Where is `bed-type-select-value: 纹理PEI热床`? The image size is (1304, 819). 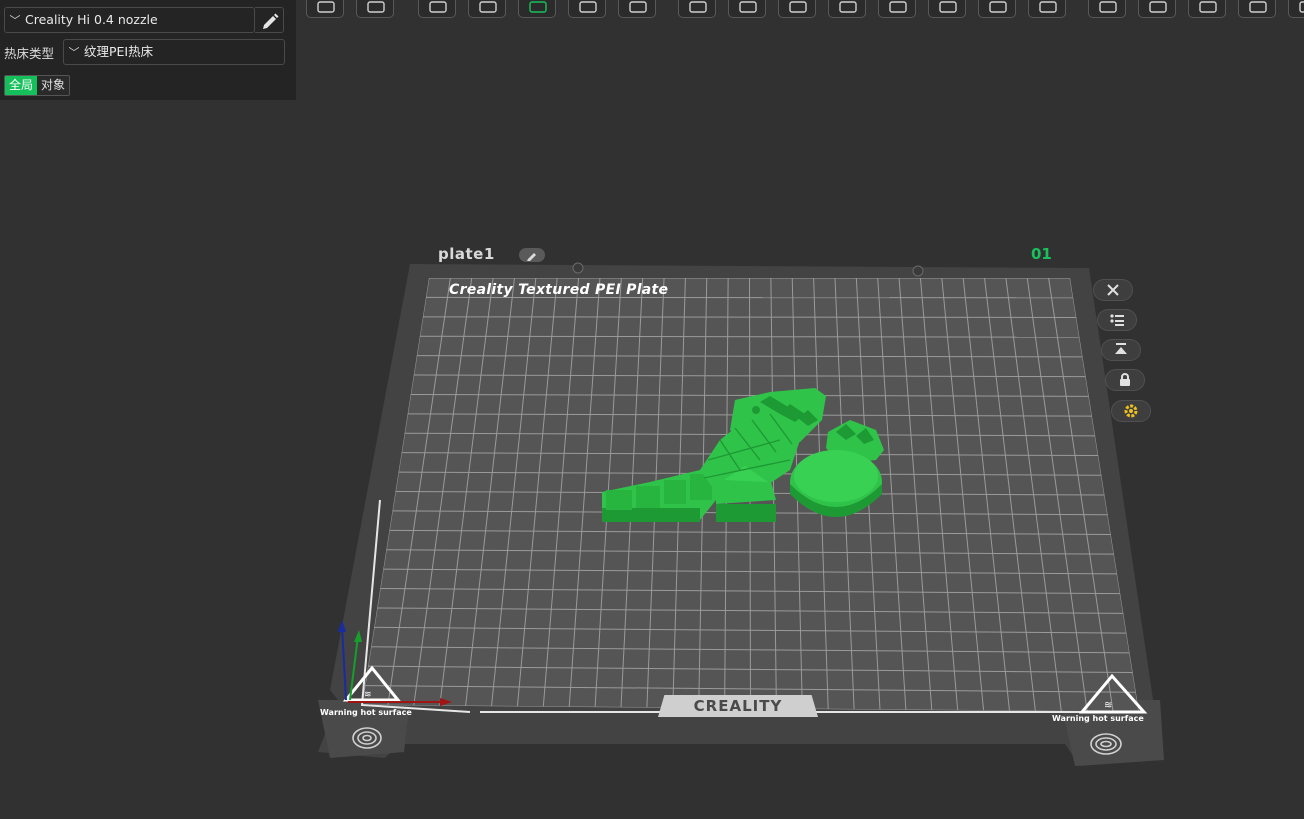 bed-type-select-value: 纹理PEI热床 is located at coordinates (119, 51).